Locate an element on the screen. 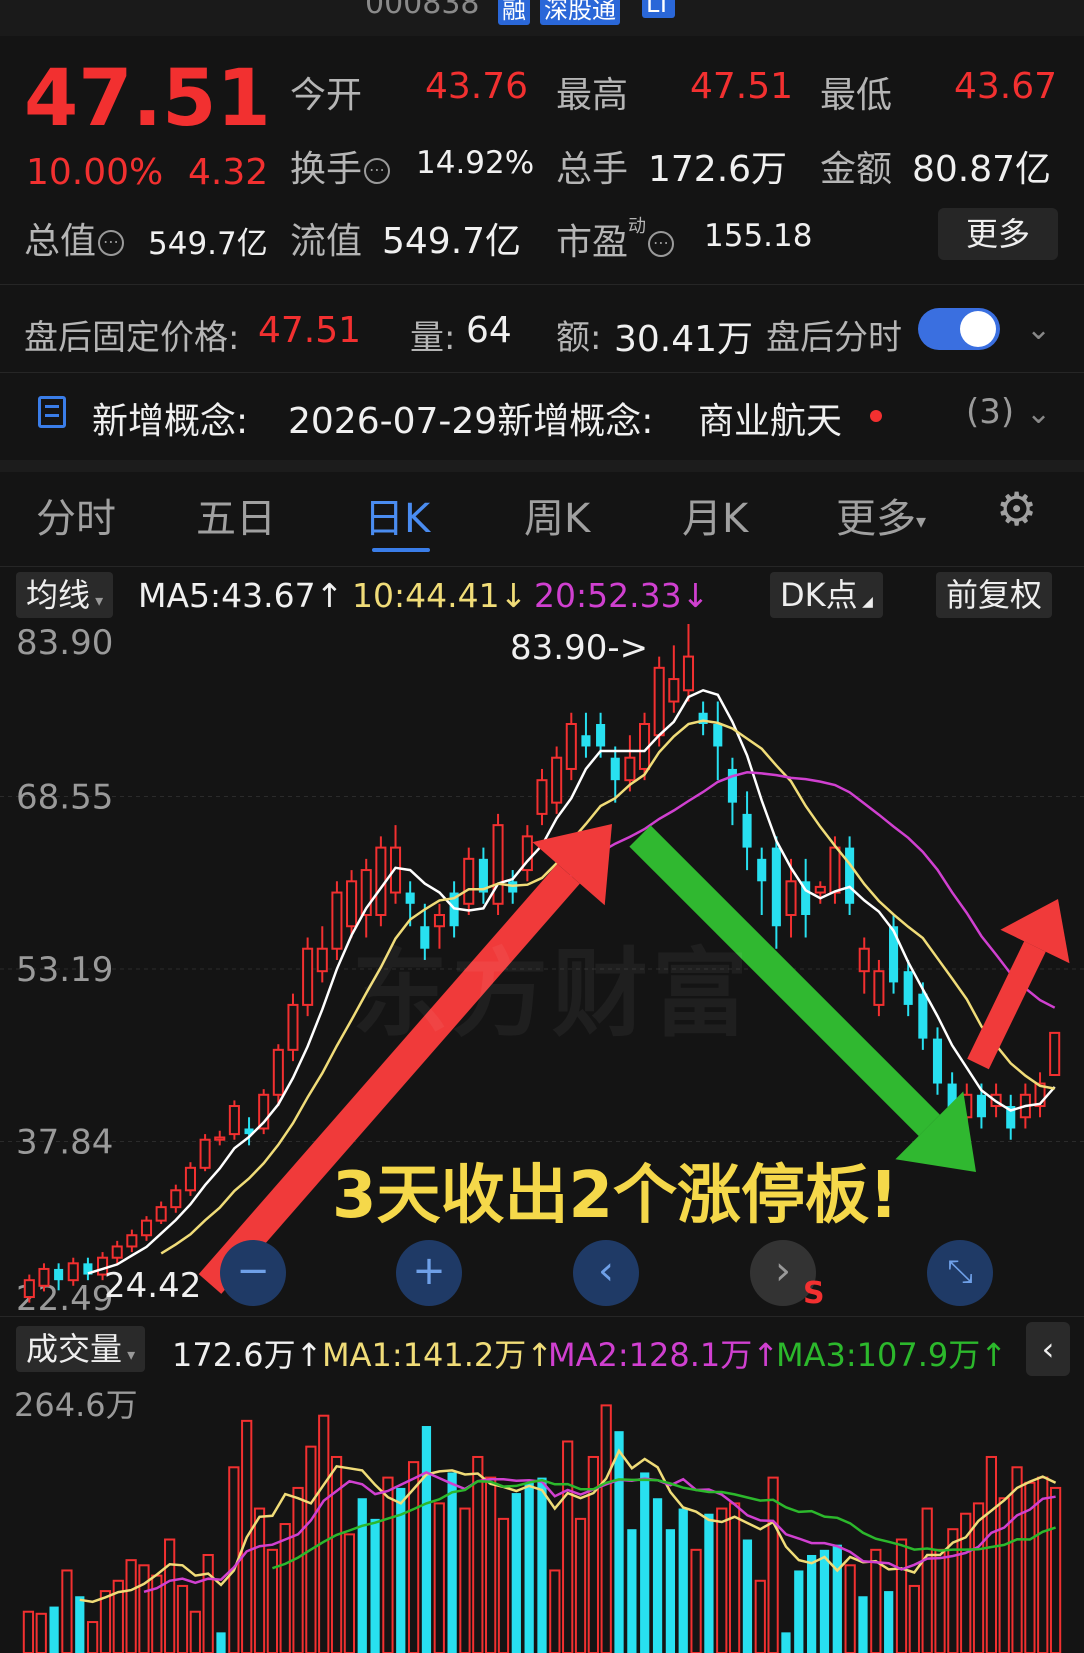 This screenshot has height=1653, width=1084. more-button: 更多 is located at coordinates (998, 234).